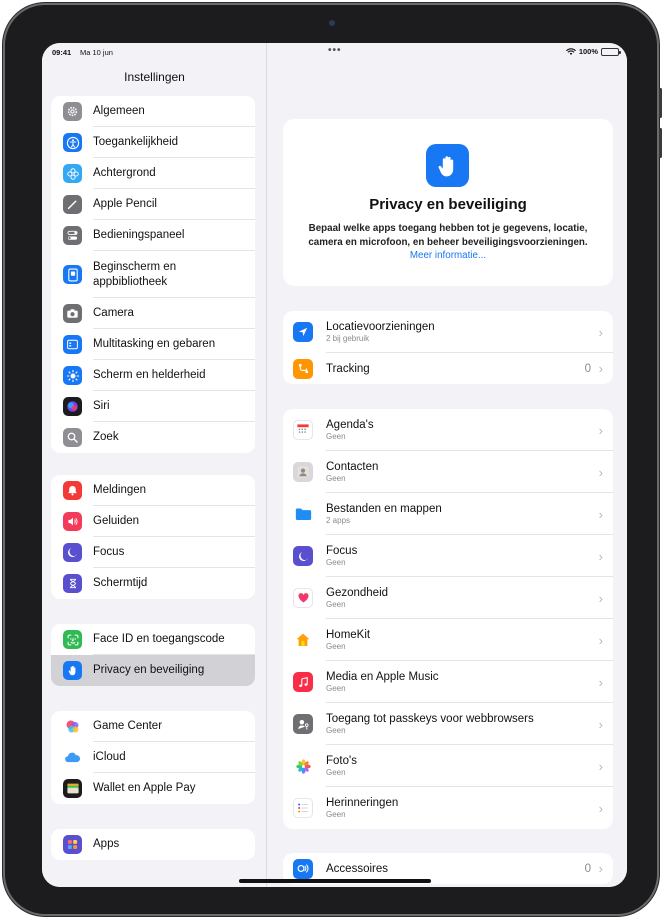 The width and height of the screenshot is (665, 923). I want to click on row-label: Tracking, so click(348, 368).